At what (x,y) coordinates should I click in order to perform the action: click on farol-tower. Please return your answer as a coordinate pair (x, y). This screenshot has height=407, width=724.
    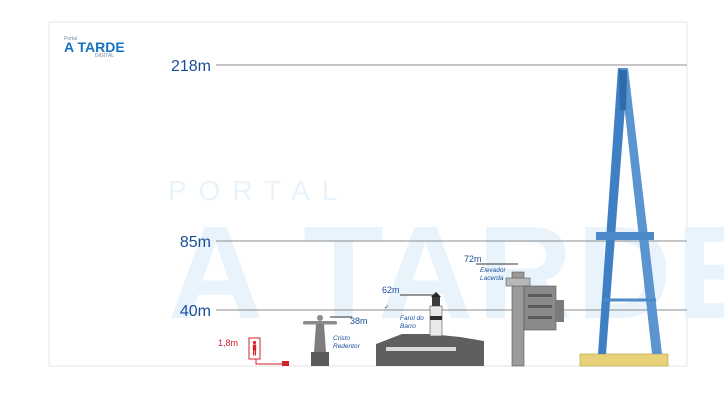
    Looking at the image, I should click on (436, 321).